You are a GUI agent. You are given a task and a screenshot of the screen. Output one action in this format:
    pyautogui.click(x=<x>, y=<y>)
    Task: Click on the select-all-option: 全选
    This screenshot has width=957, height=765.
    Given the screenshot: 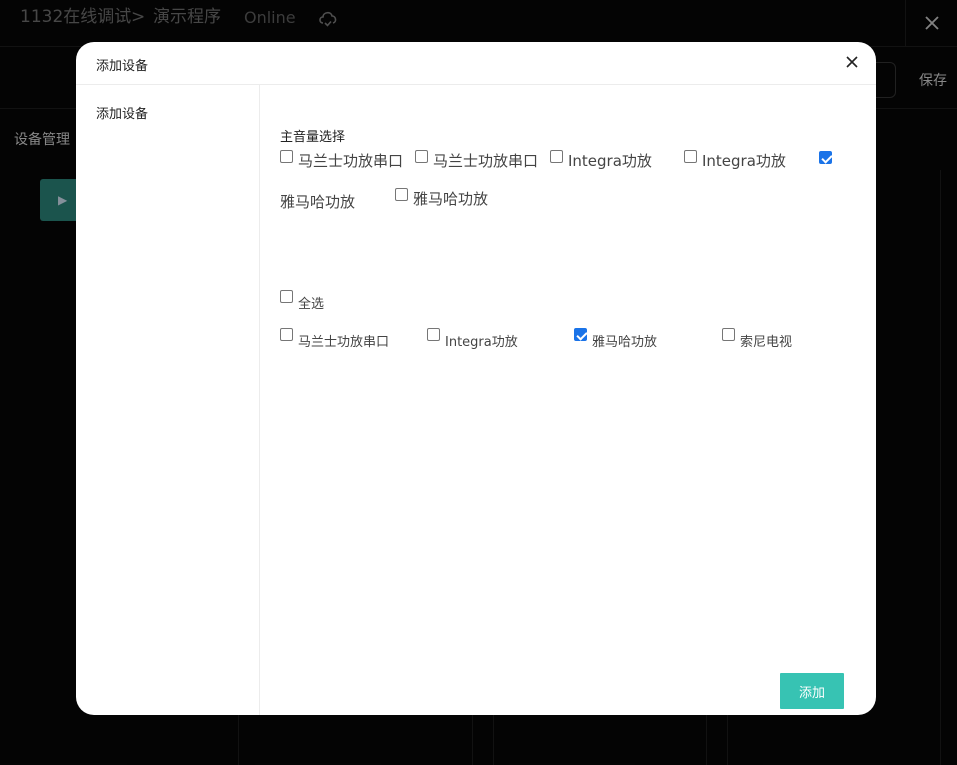 What is the action you would take?
    pyautogui.click(x=302, y=301)
    